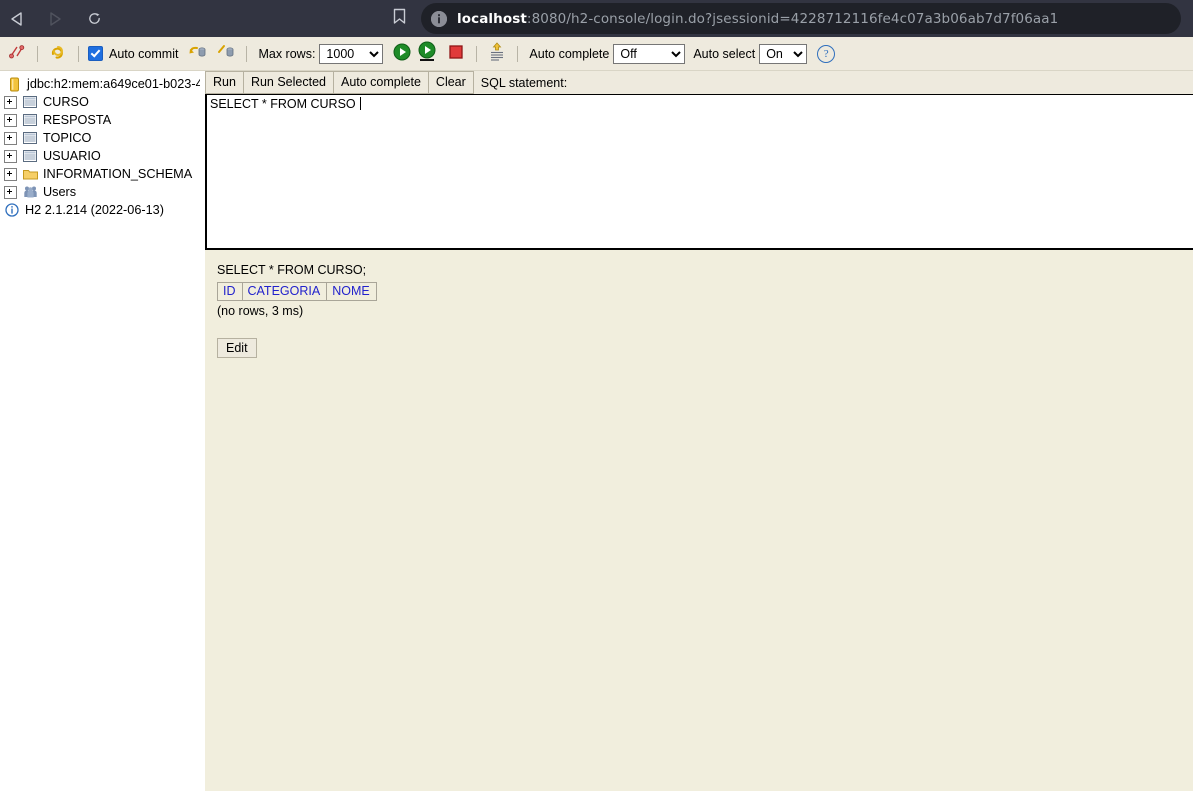 This screenshot has height=791, width=1193. I want to click on info-icon, so click(12, 210).